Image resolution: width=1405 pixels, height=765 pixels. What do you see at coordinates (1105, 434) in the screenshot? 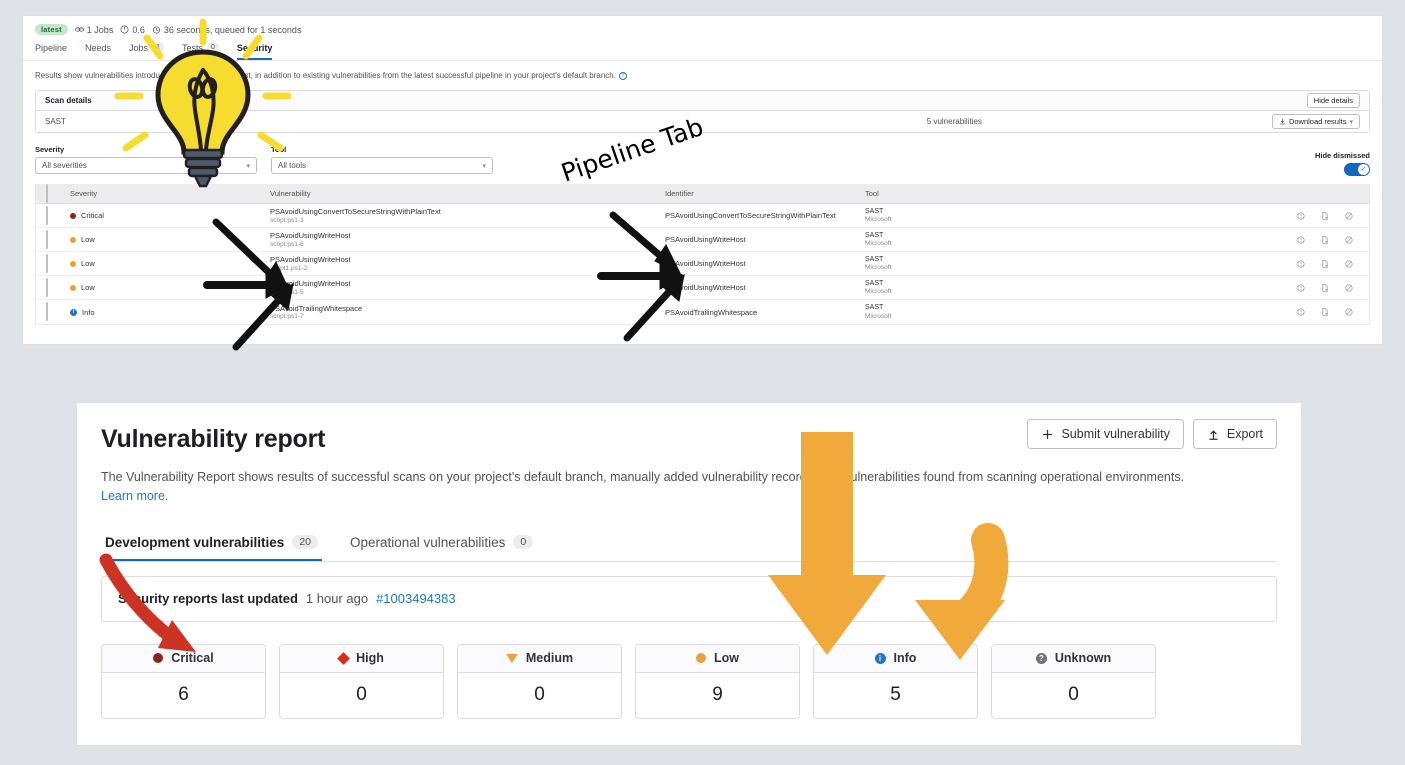
I see `submit-vulnerability-button: Submit vulnerability` at bounding box center [1105, 434].